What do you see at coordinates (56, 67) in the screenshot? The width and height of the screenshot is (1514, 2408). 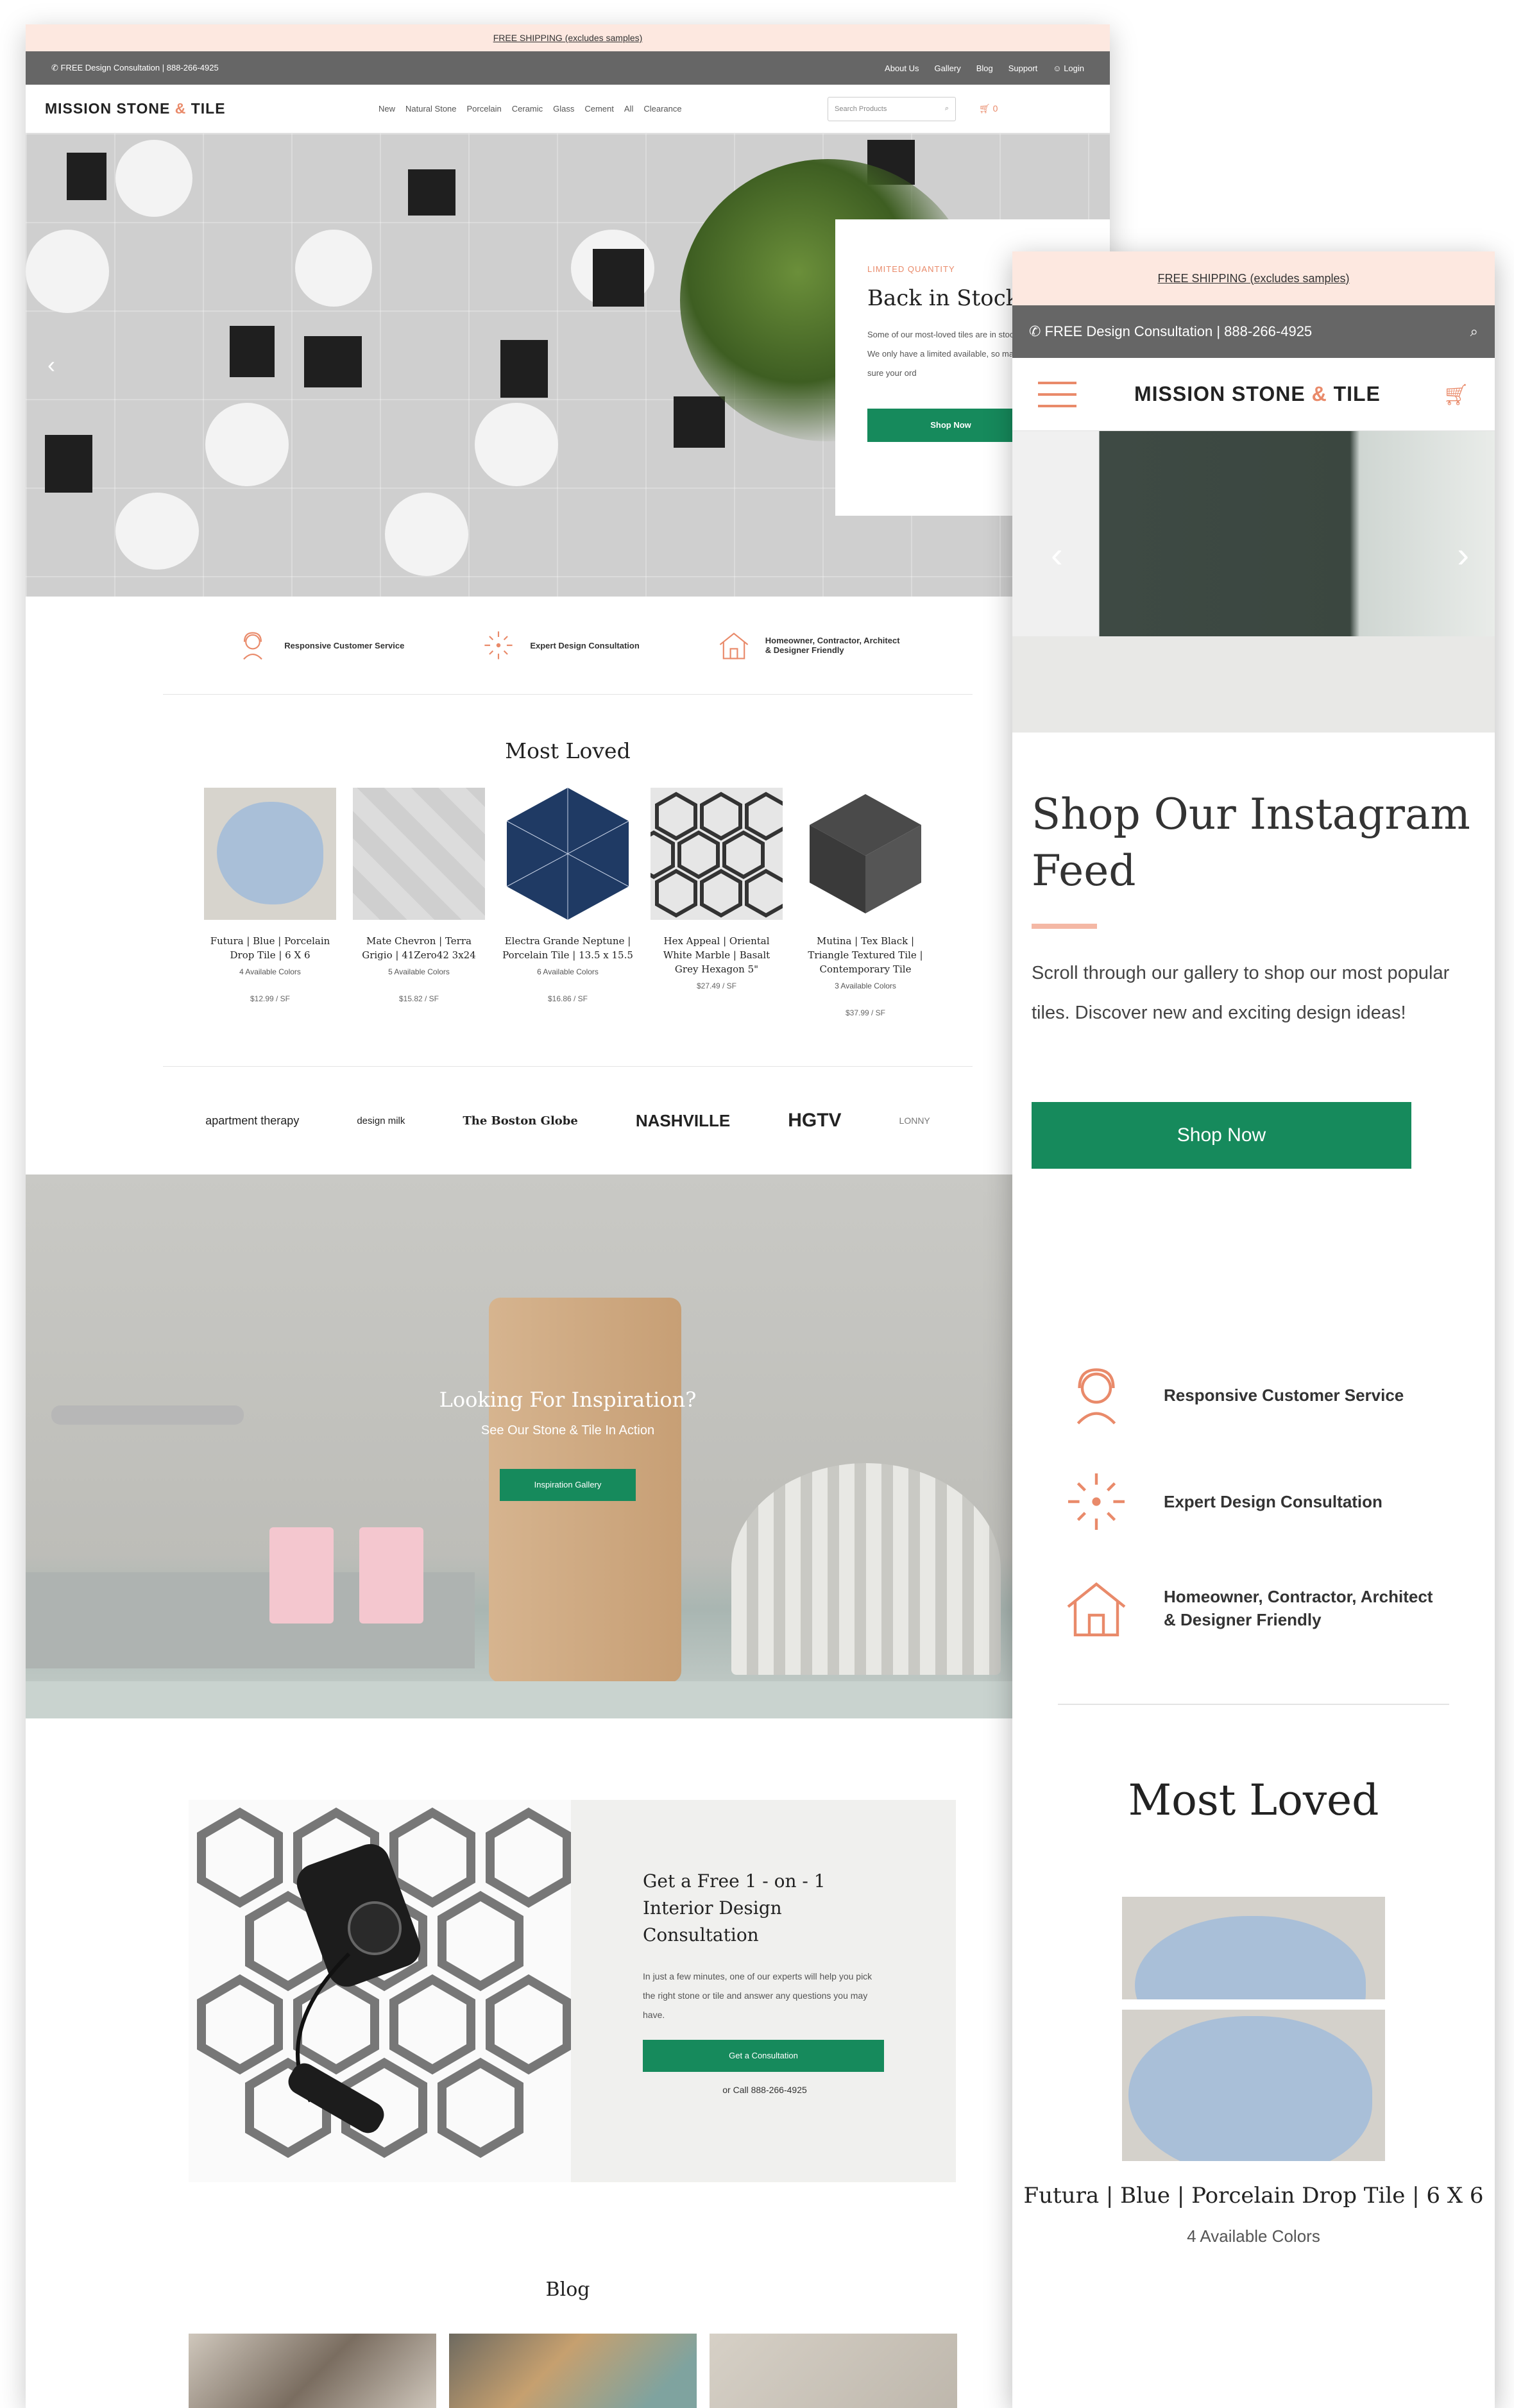 I see `phone-icon: ✆` at bounding box center [56, 67].